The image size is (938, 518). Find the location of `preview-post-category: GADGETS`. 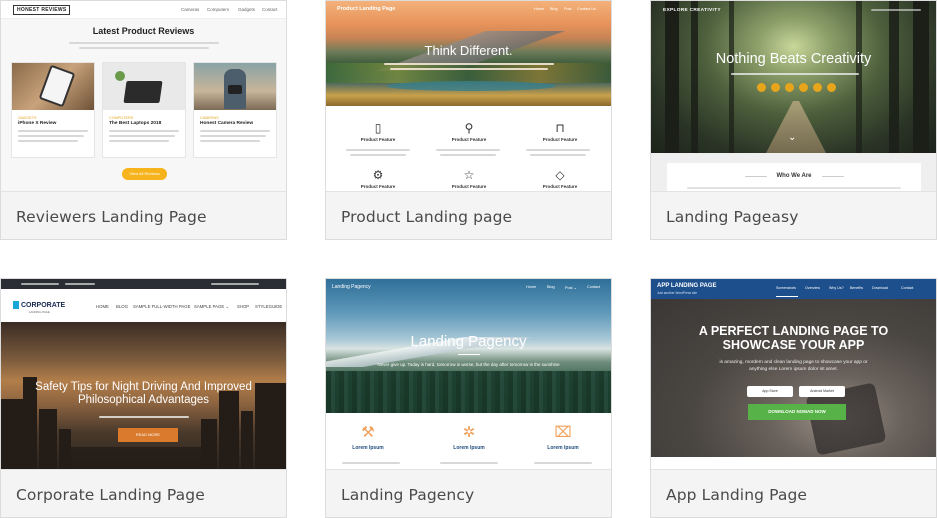

preview-post-category: GADGETS is located at coordinates (27, 118).